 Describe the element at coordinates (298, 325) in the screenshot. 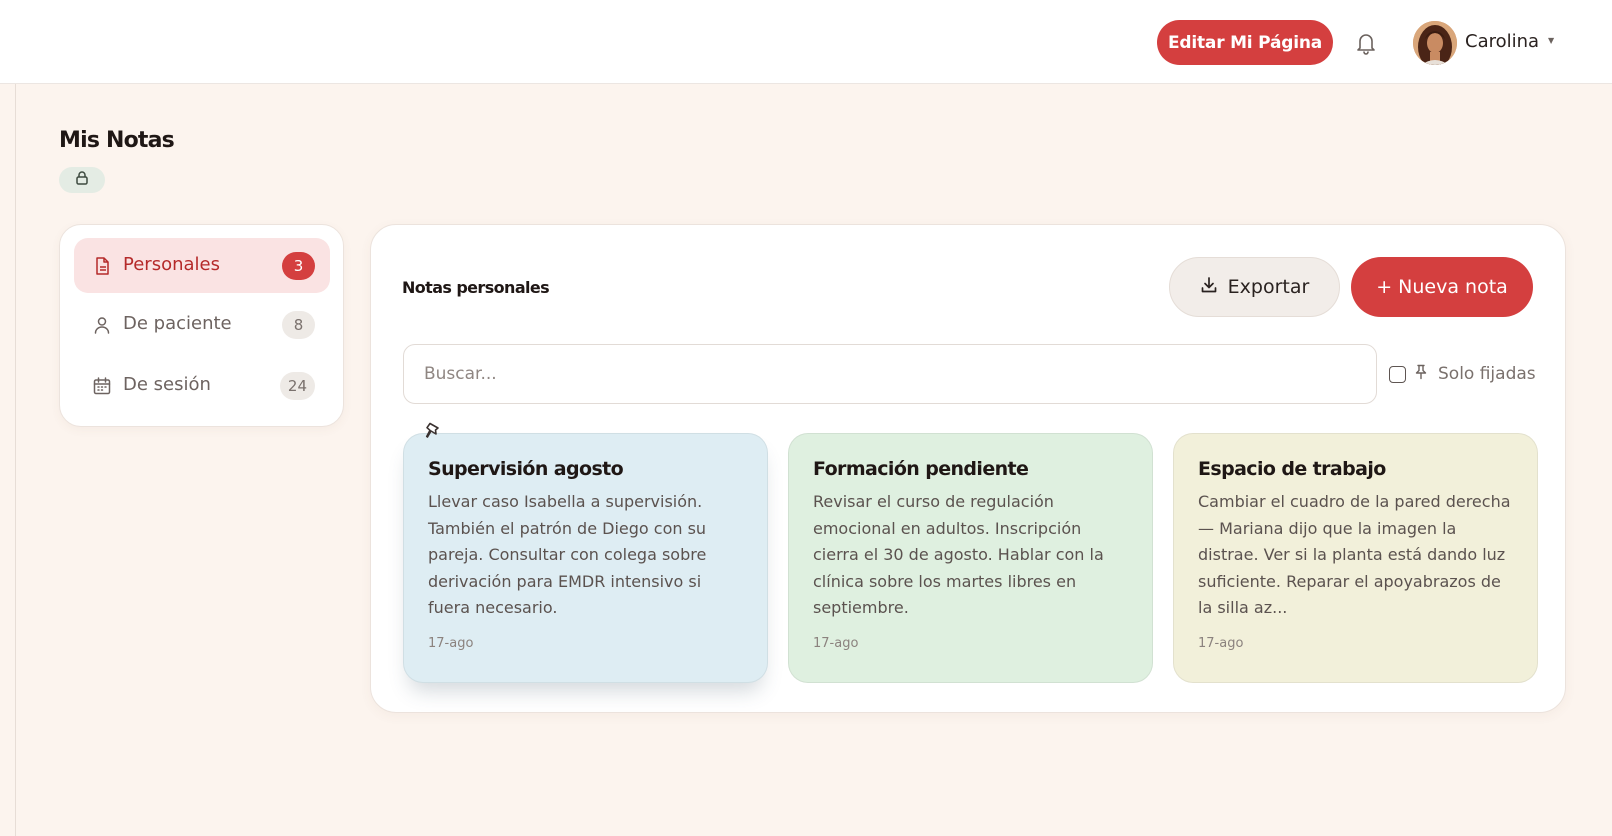

I see `count-badge: 8` at that location.